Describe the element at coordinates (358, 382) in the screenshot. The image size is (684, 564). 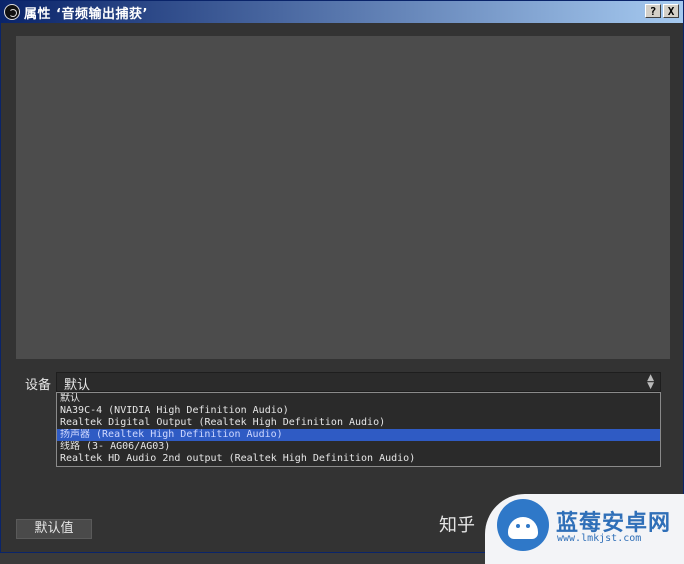
I see `device-select: 默认 ▲ ▼` at that location.